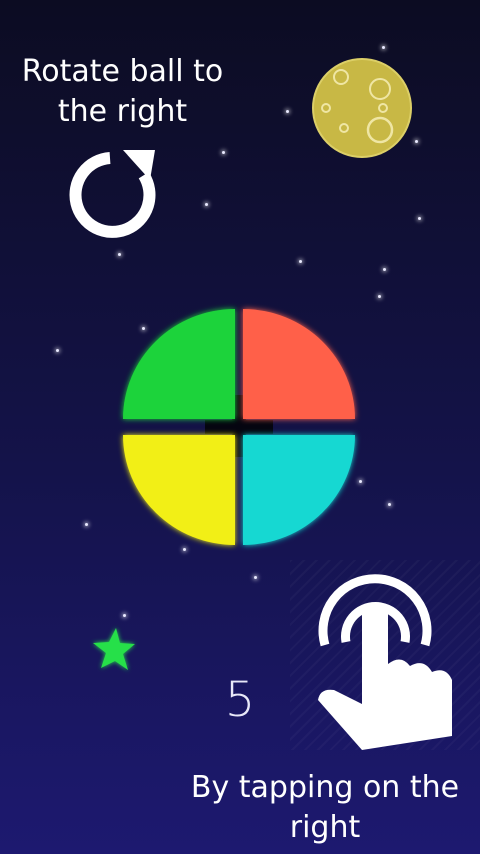  What do you see at coordinates (325, 808) in the screenshot?
I see `tap-instruction: By tapping on the right` at bounding box center [325, 808].